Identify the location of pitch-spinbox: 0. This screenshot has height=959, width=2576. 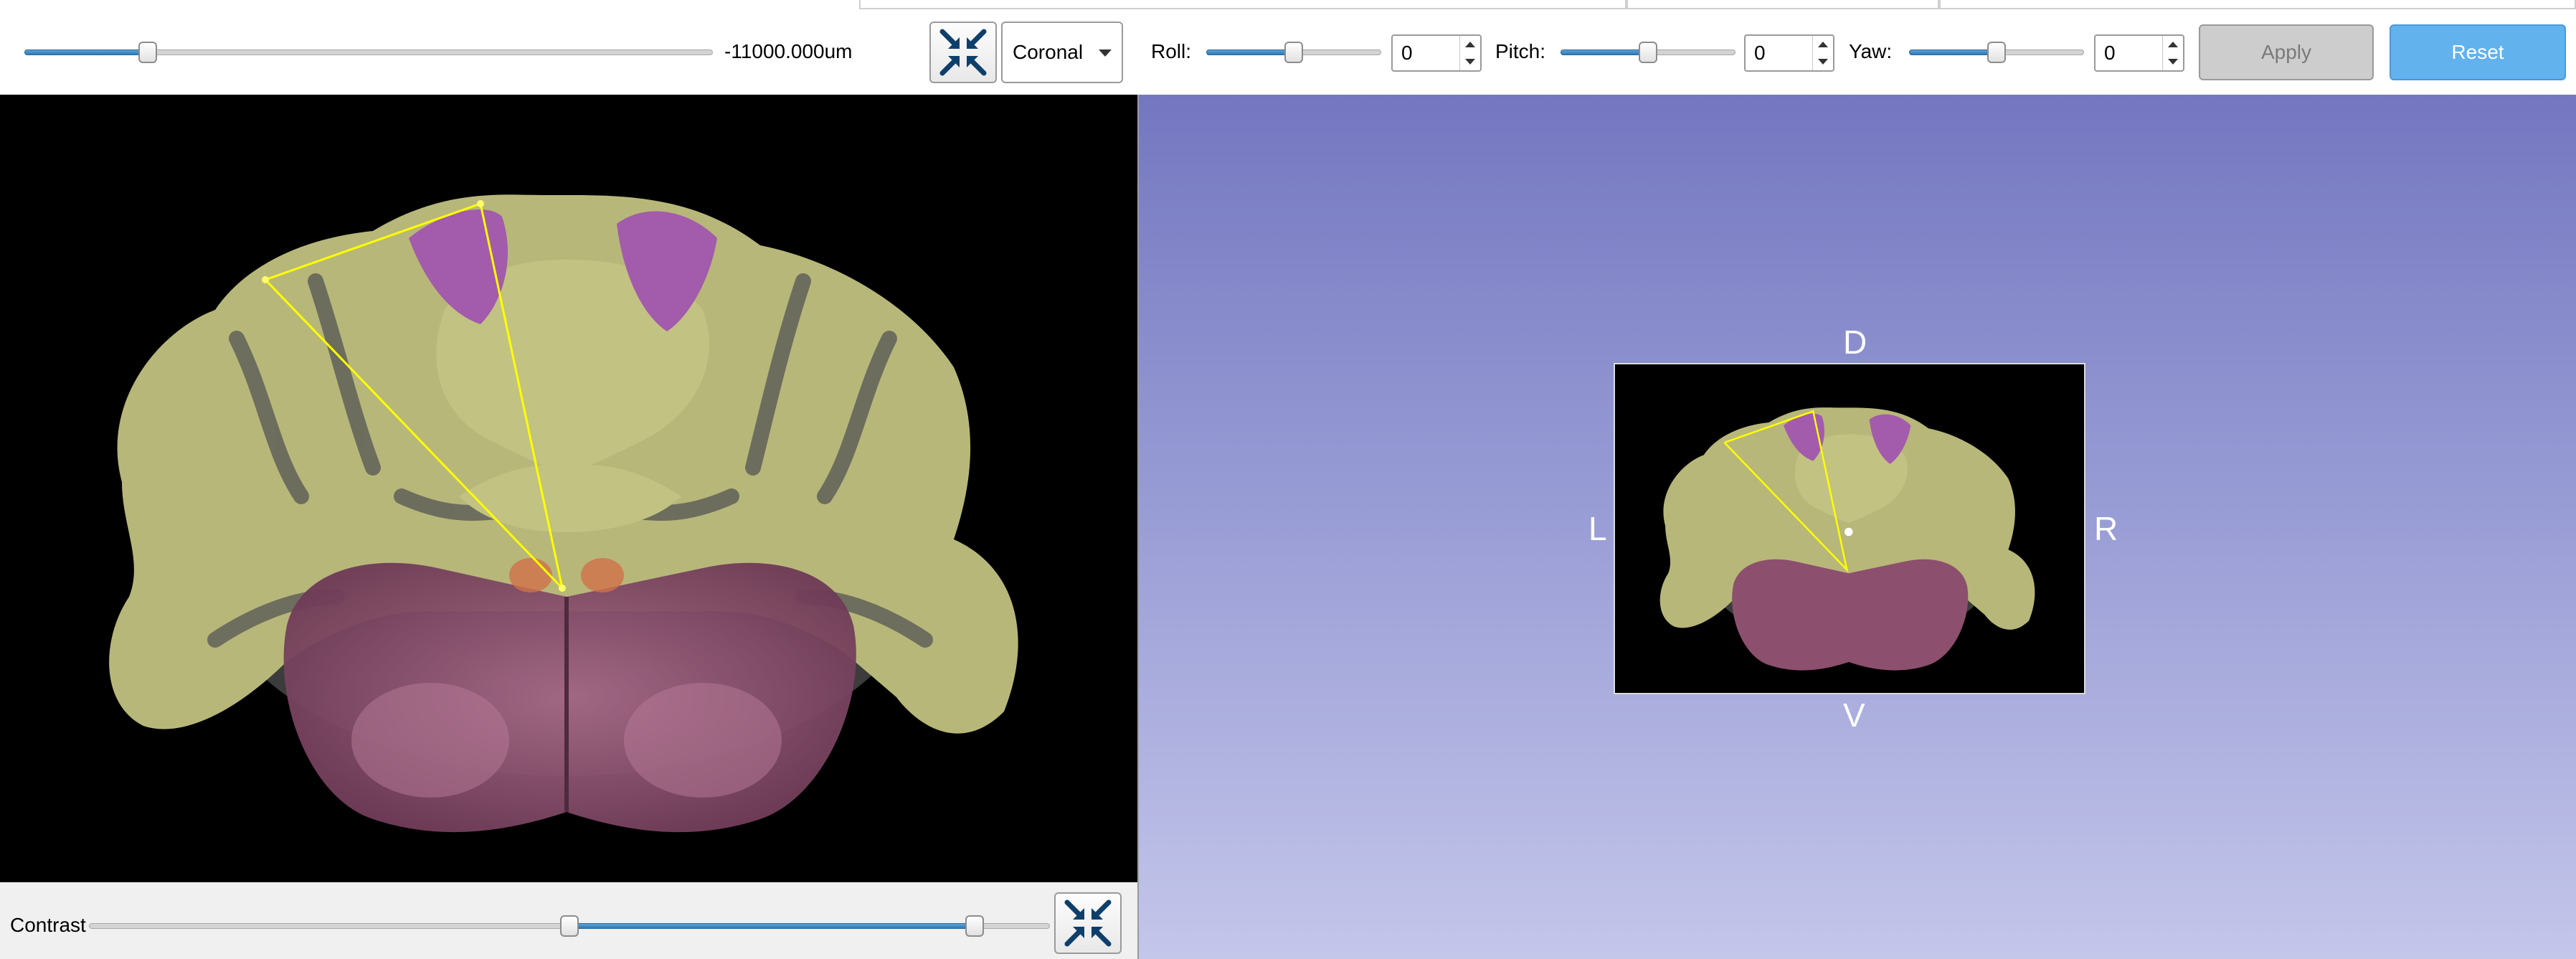
(1789, 53).